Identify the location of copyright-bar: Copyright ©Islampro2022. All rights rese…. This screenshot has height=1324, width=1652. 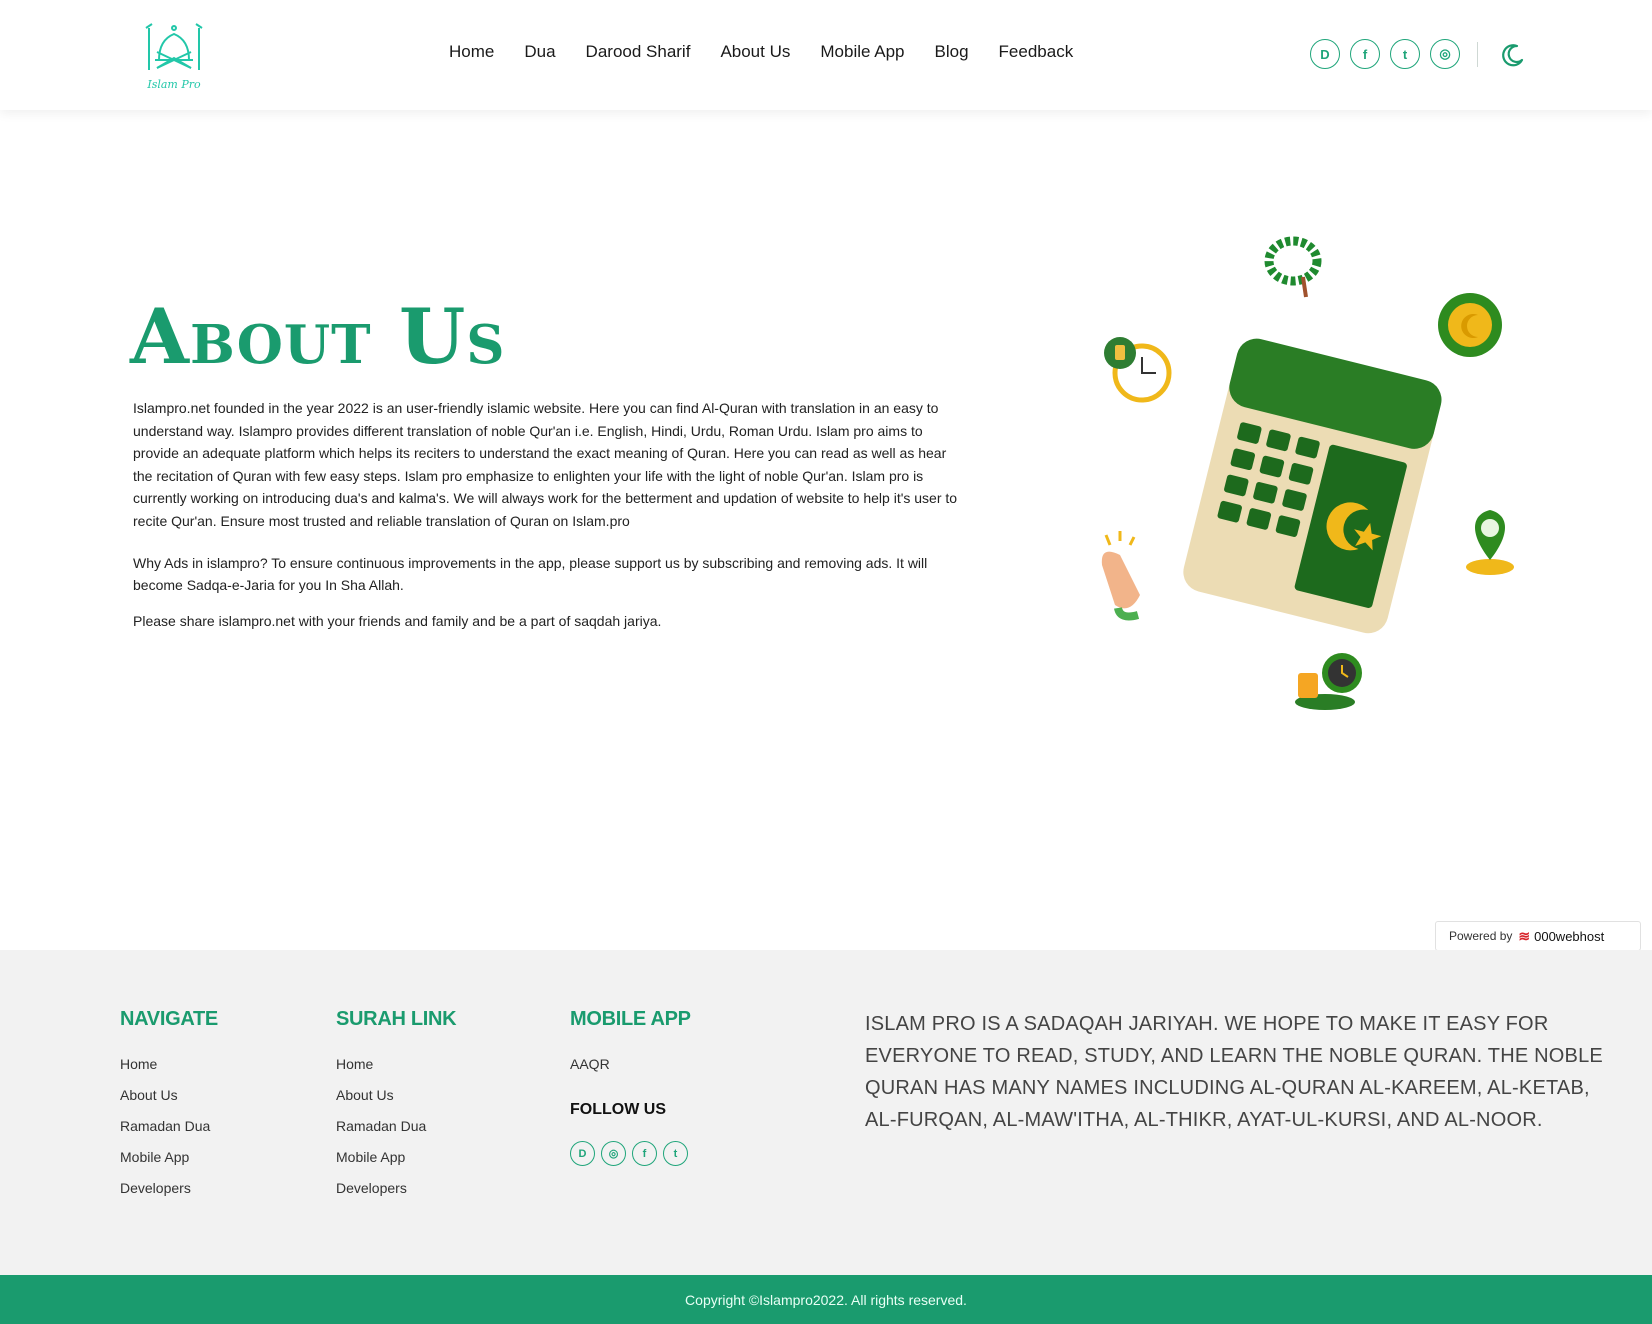
(826, 1299).